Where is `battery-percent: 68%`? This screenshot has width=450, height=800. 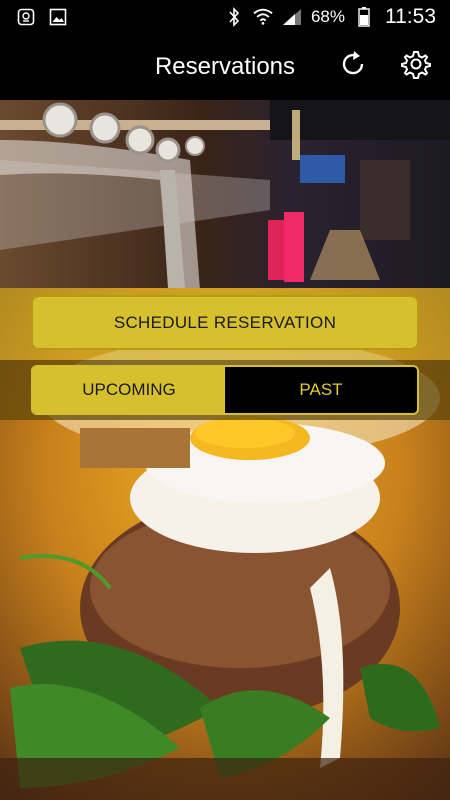 battery-percent: 68% is located at coordinates (327, 16).